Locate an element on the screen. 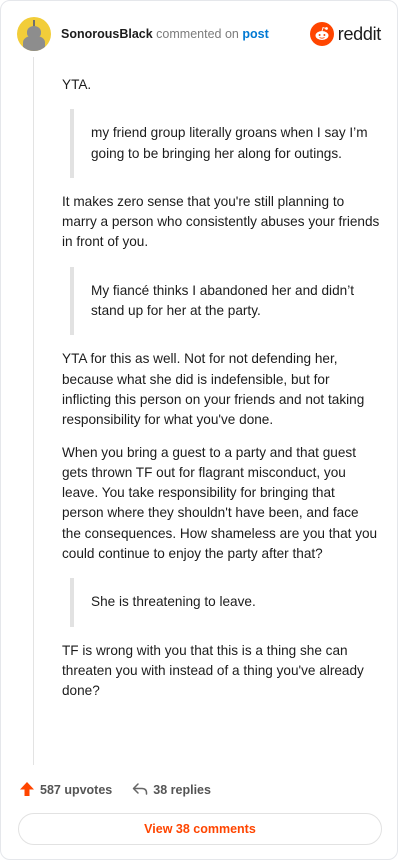 The height and width of the screenshot is (862, 400). reddit-logo: reddit is located at coordinates (345, 34).